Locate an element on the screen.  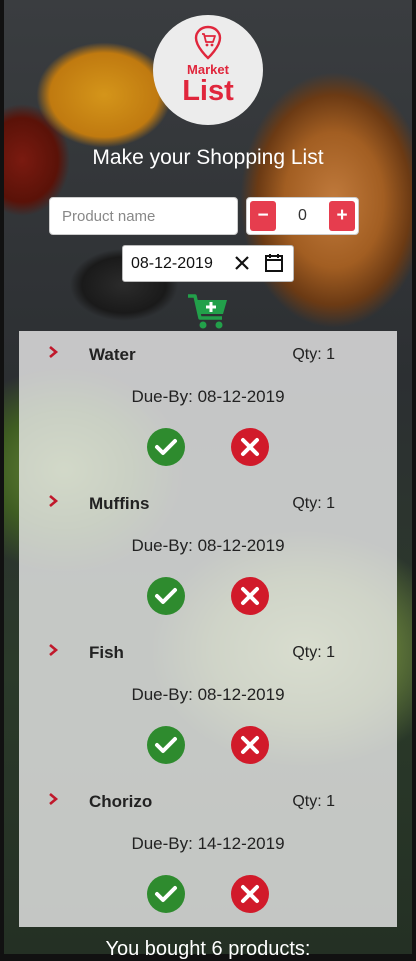
list-item: Water Qty: 1 Due-By: 08-12-2019 is located at coordinates (208, 405).